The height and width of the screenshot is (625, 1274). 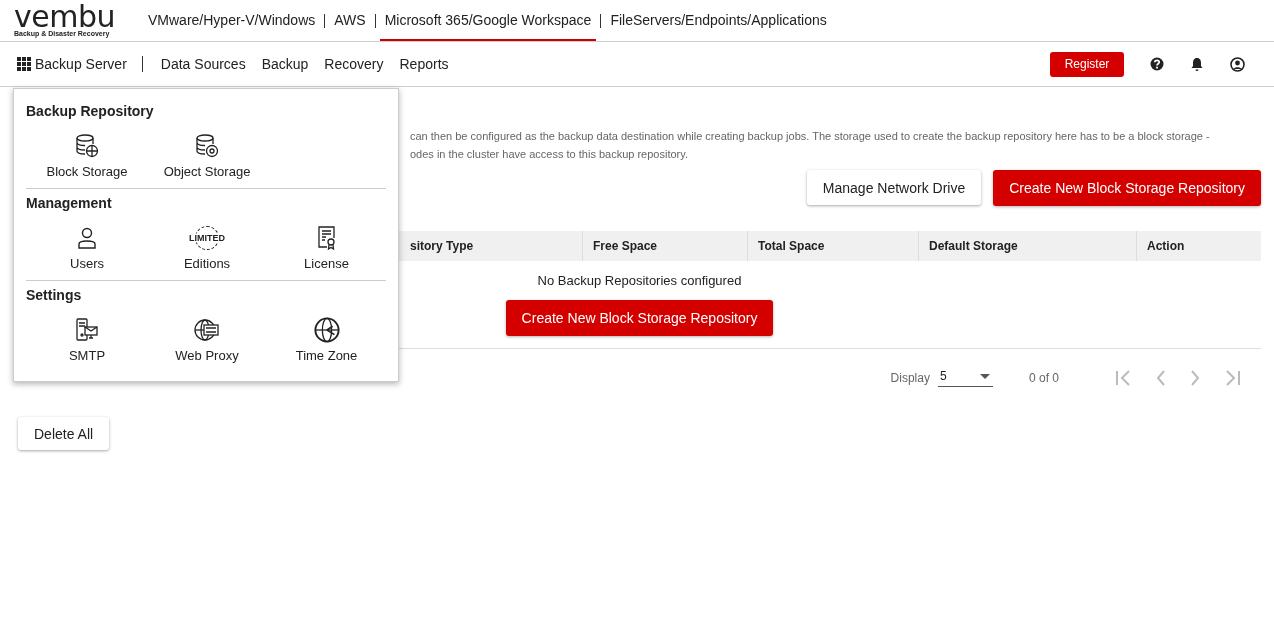 I want to click on product-tab: AWS, so click(x=350, y=20).